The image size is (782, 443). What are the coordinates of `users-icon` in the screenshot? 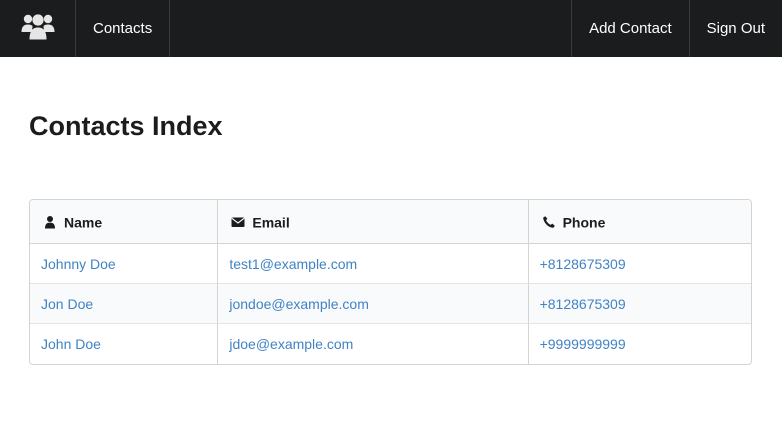 It's located at (38, 28).